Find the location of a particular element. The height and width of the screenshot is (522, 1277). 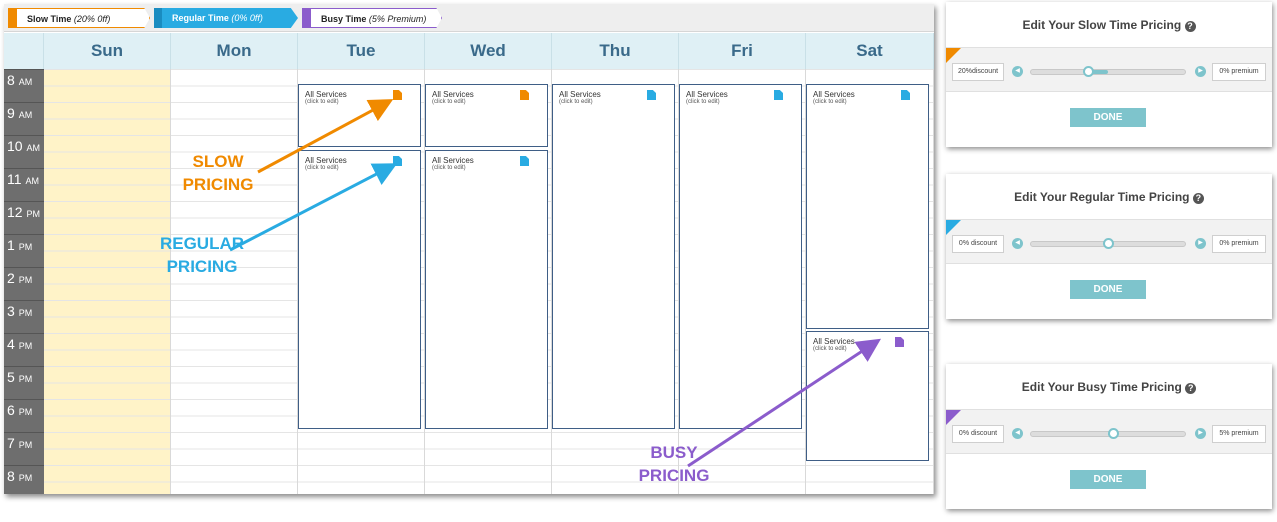

pricing-slider-row: 20%discount ◀ ▶ 0% premium is located at coordinates (1109, 70).